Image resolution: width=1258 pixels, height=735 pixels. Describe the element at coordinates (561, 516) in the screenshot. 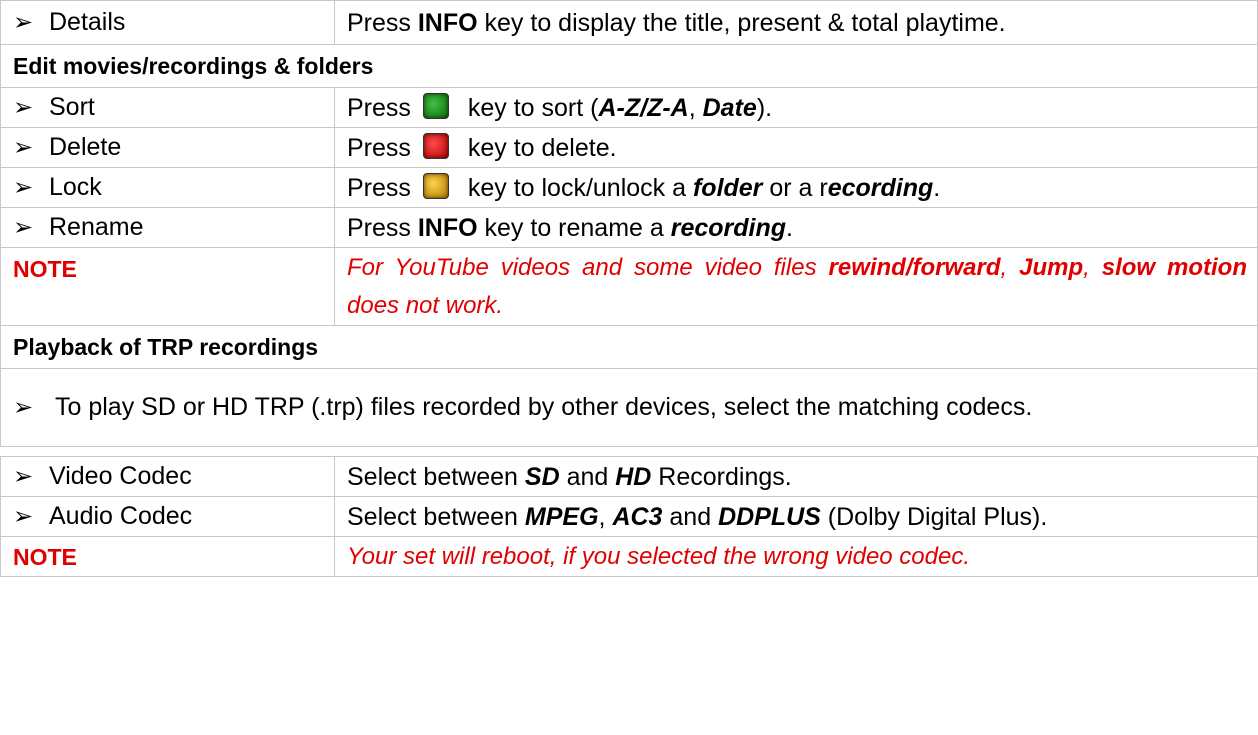

I see `audio-codec-mpeg: MPEG` at that location.